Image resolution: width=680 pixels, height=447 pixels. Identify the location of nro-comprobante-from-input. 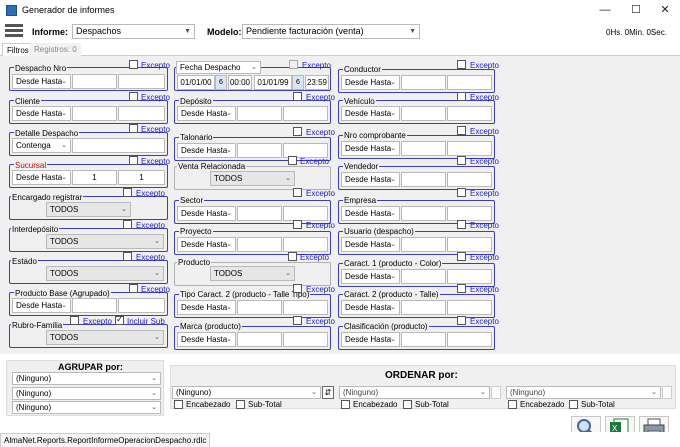
(423, 148).